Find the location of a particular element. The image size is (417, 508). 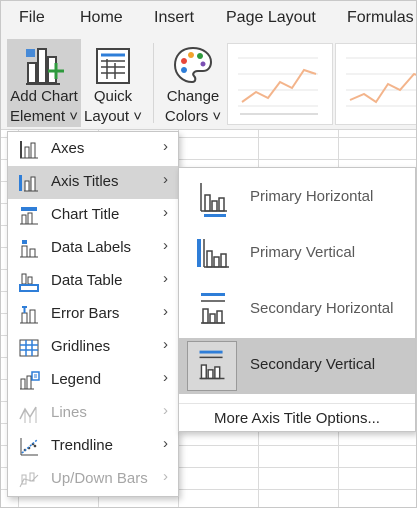

submenu-item-secondary-horizontal: Secondary Horizontal is located at coordinates (297, 310).